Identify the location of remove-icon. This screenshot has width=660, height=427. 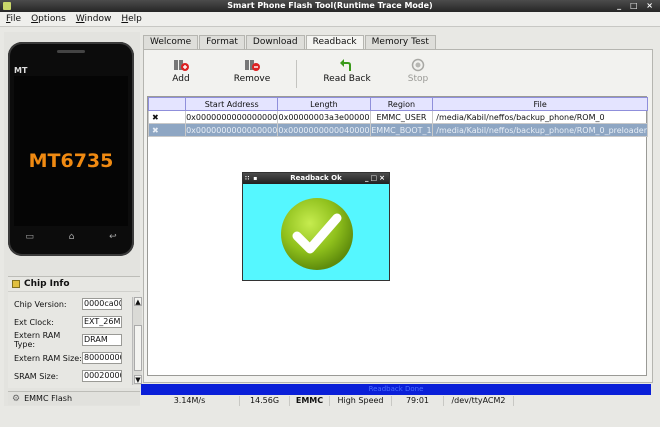
(252, 65).